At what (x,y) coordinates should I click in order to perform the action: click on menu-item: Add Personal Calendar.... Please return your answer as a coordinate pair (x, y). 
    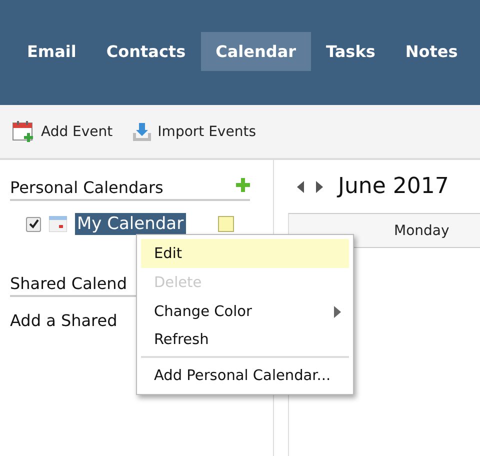
    Looking at the image, I should click on (245, 375).